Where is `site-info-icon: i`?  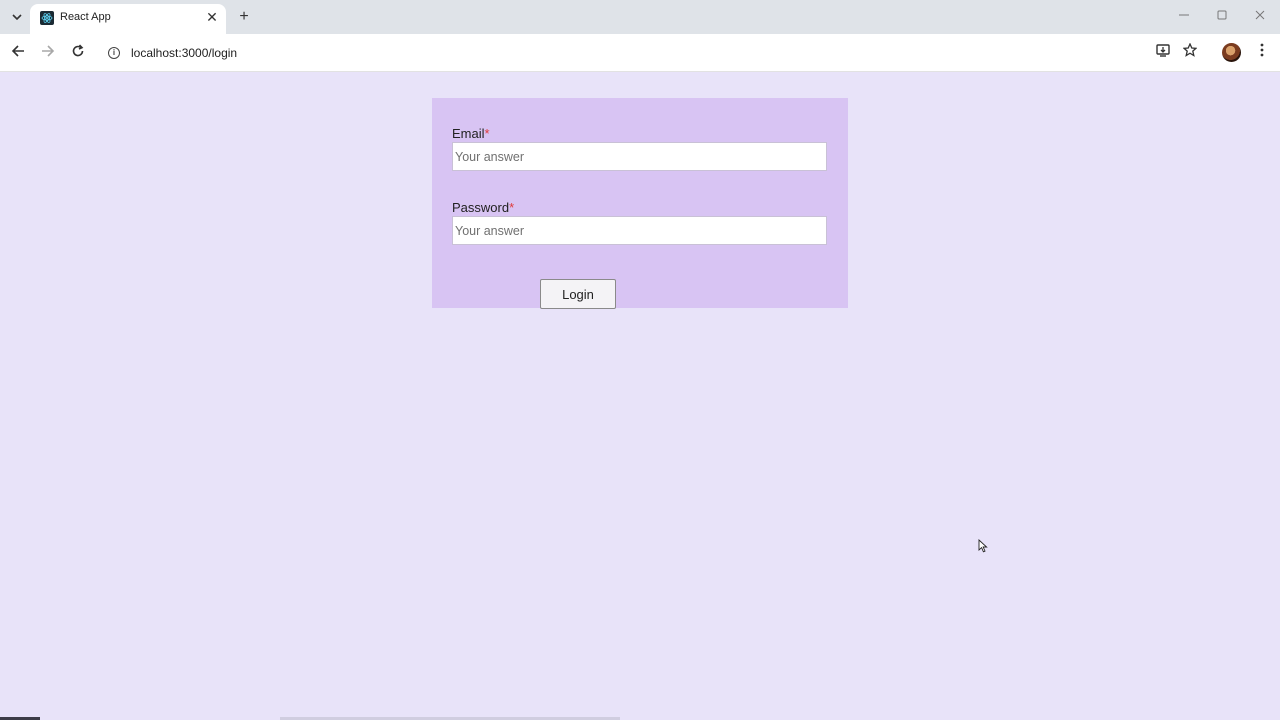
site-info-icon: i is located at coordinates (114, 53).